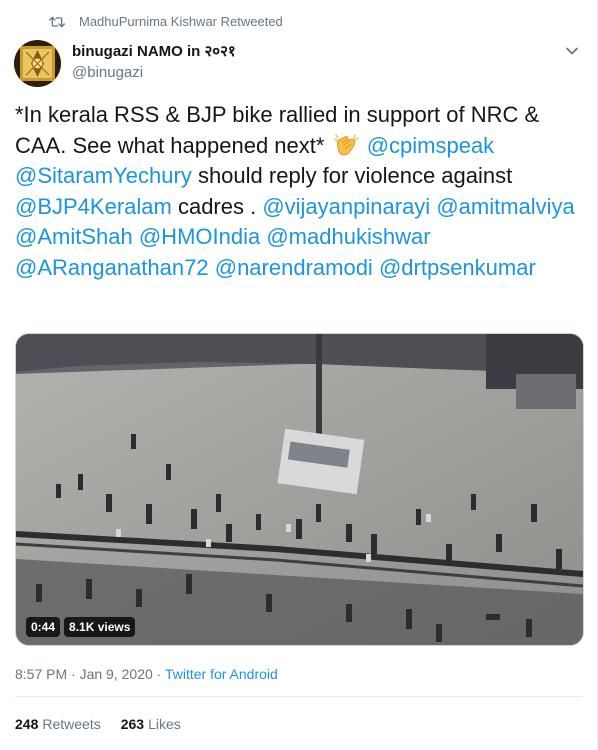  What do you see at coordinates (181, 21) in the screenshot?
I see `retweet-label: MadhuPurnima Kishwar Retweeted` at bounding box center [181, 21].